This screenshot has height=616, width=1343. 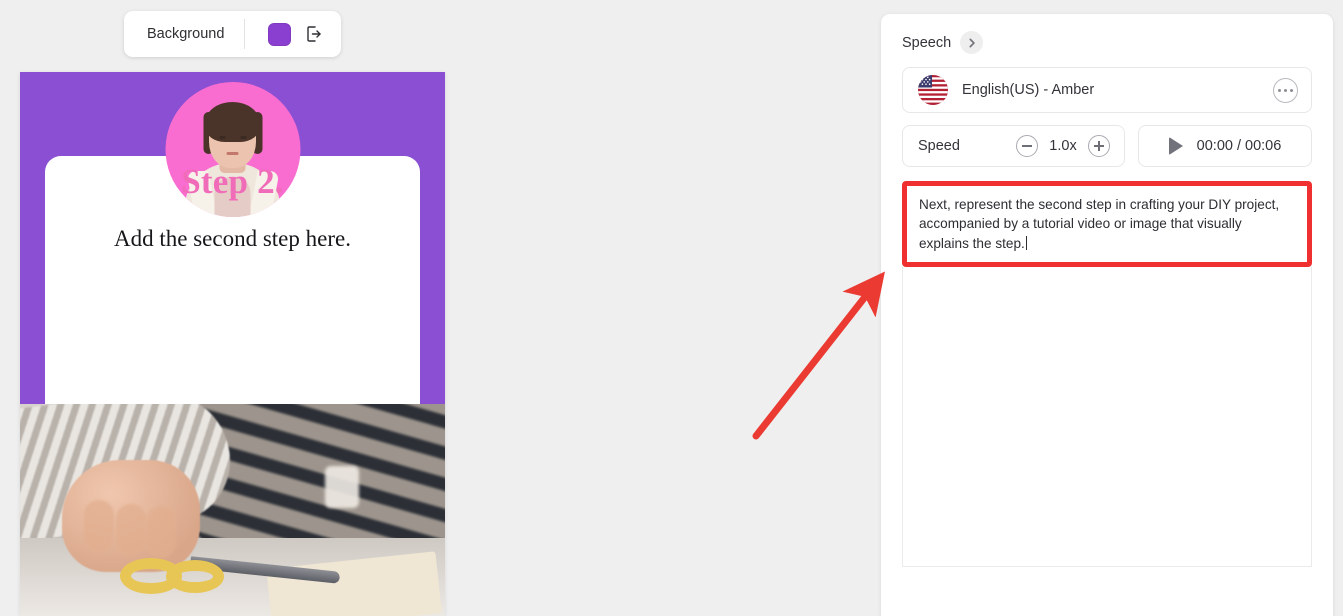 I want to click on arrow-out-of-box-icon, so click(x=314, y=34).